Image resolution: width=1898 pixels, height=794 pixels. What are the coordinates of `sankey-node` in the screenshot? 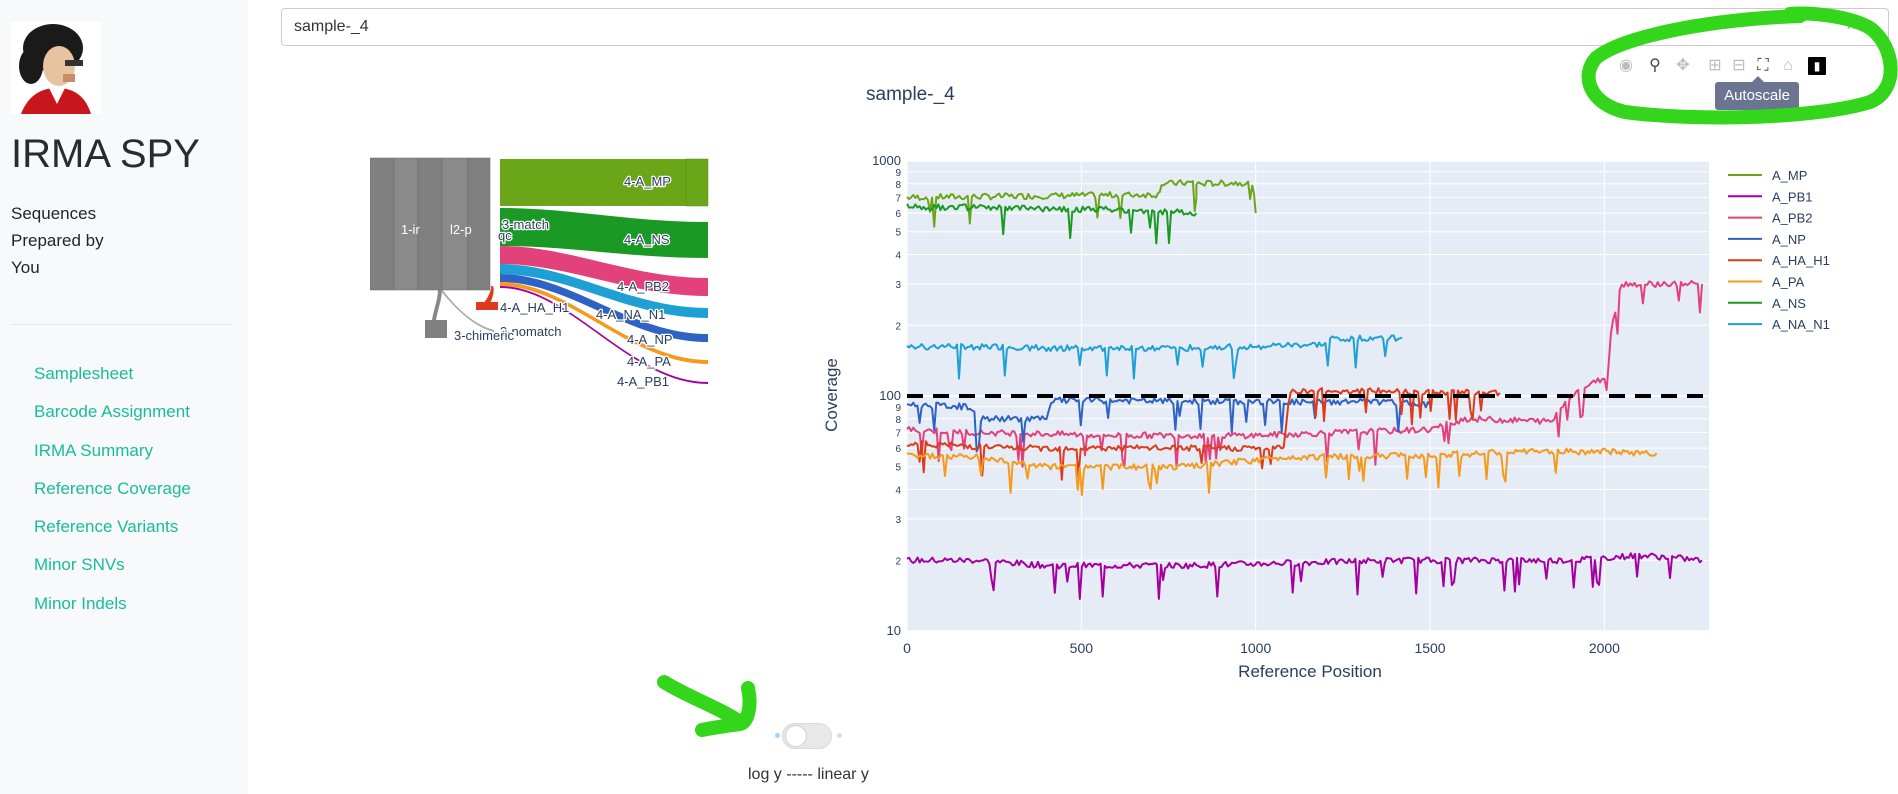 It's located at (430, 224).